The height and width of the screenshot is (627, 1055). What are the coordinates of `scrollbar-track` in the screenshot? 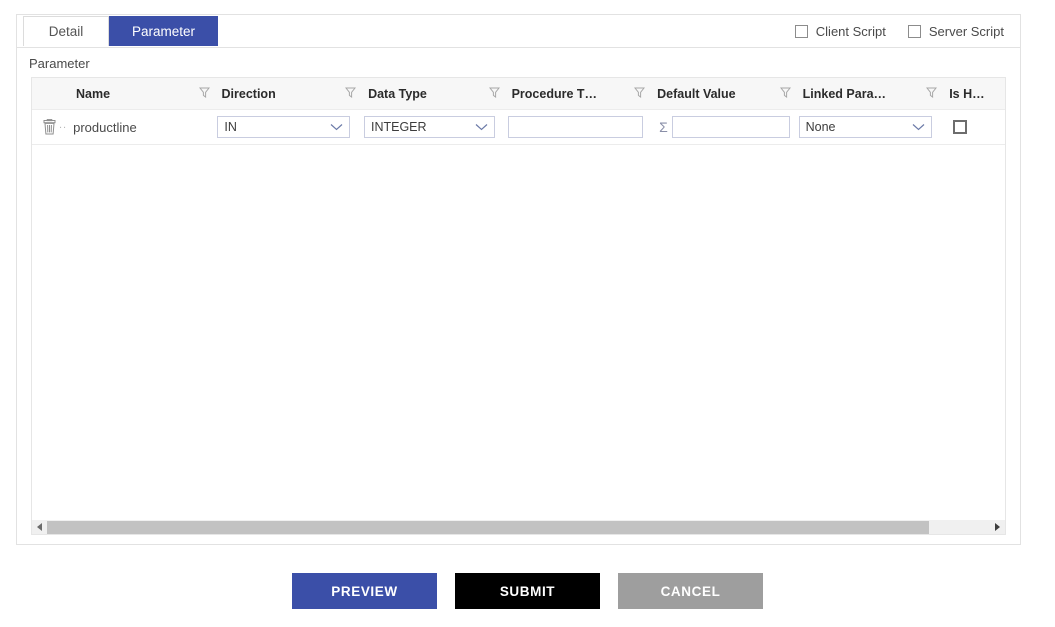 It's located at (518, 527).